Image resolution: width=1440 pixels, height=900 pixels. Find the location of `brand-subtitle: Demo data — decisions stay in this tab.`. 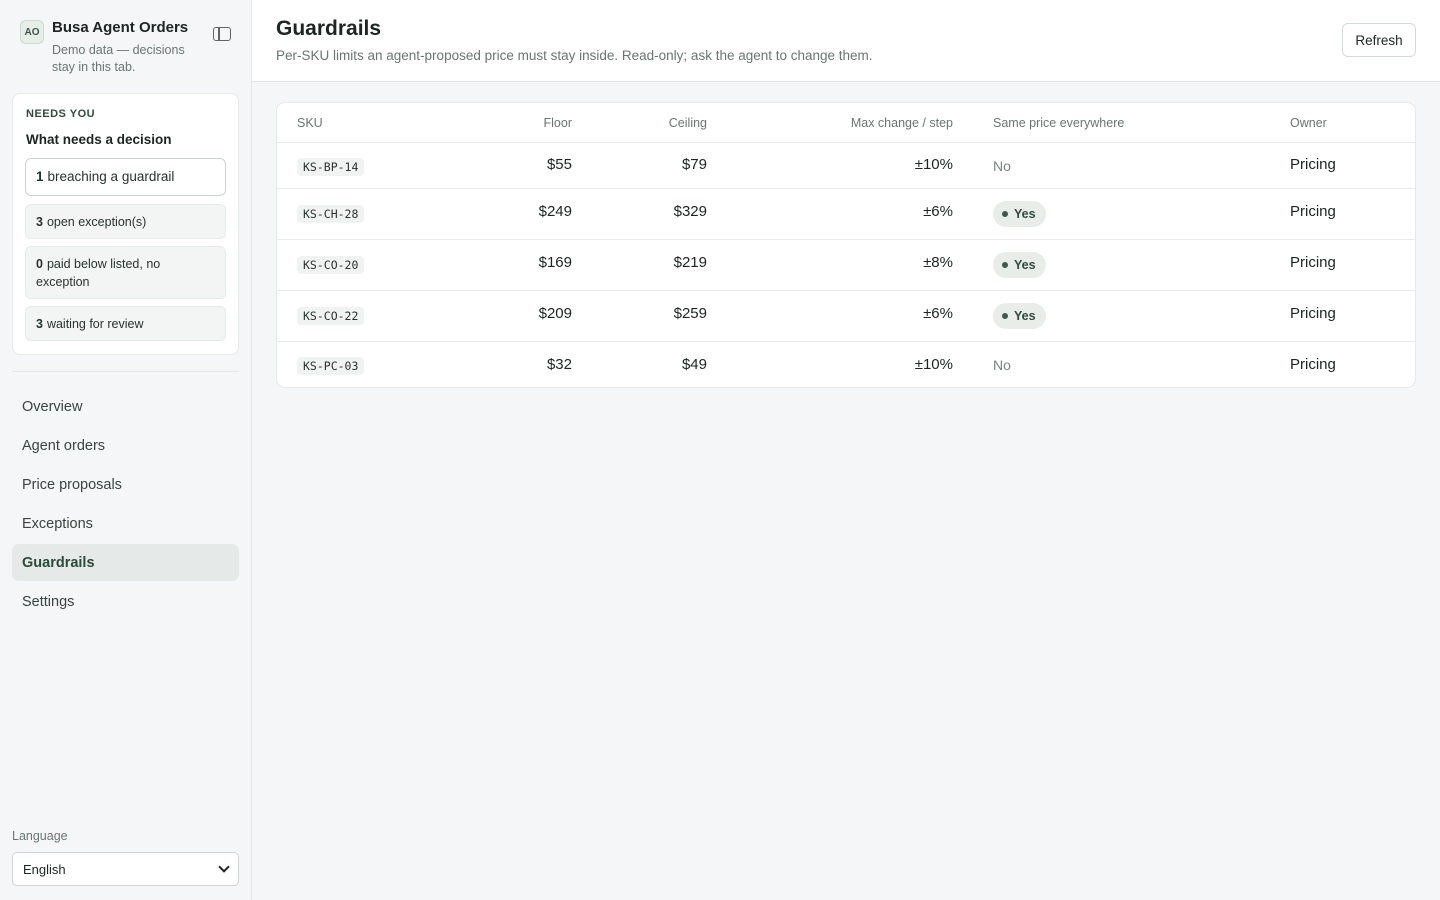

brand-subtitle: Demo data — decisions stay in this tab. is located at coordinates (118, 58).